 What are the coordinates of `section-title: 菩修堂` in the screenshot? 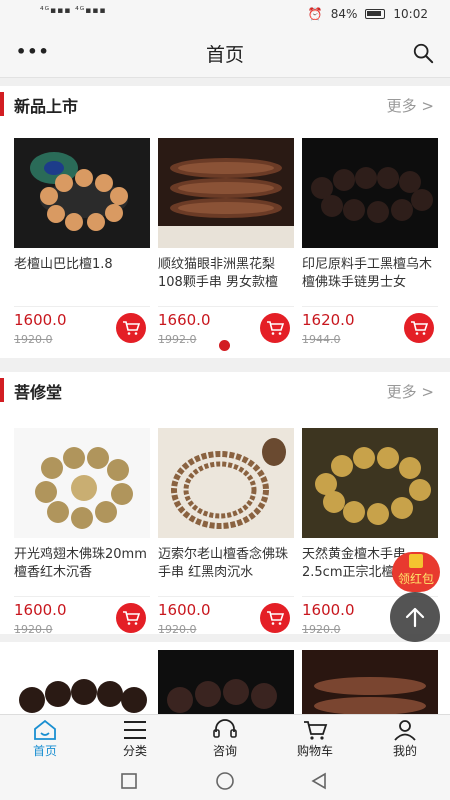 It's located at (38, 392).